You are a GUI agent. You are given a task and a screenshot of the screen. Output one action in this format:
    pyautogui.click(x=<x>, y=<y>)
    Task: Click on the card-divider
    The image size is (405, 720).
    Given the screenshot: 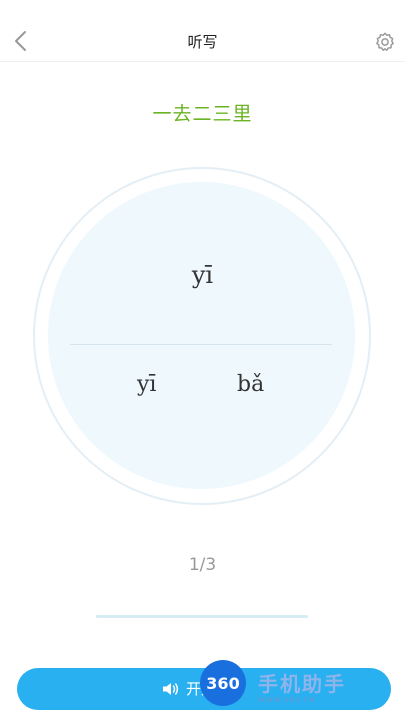 What is the action you would take?
    pyautogui.click(x=201, y=344)
    